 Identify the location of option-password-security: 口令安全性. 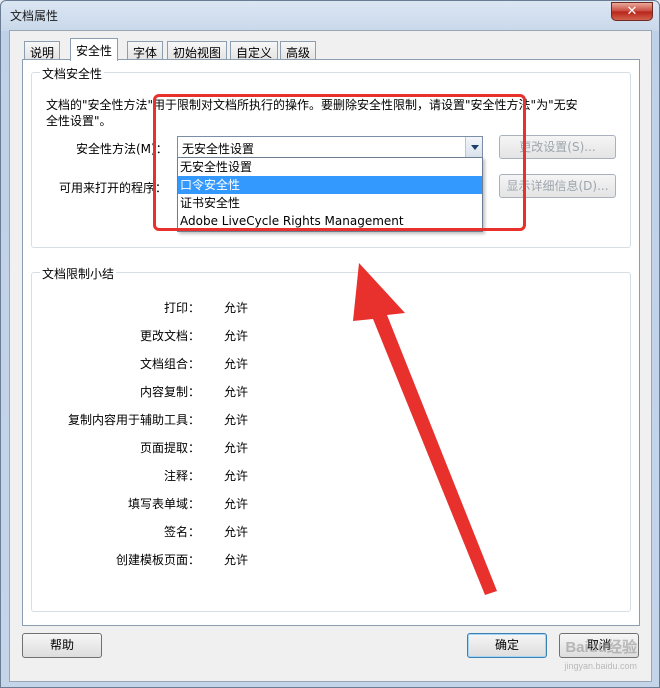
(330, 185).